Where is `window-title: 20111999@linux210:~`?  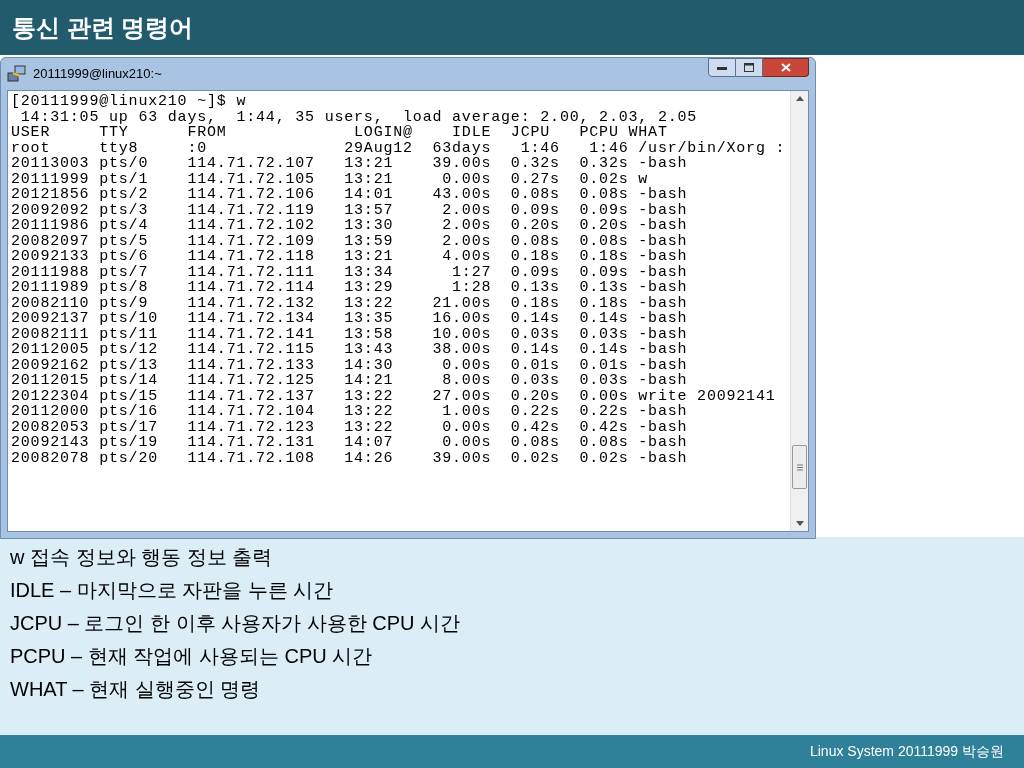 window-title: 20111999@linux210:~ is located at coordinates (97, 74).